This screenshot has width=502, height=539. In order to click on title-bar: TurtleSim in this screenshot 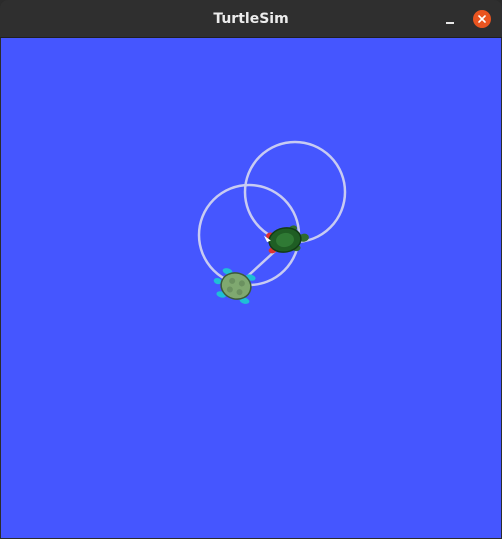, I will do `click(251, 19)`.